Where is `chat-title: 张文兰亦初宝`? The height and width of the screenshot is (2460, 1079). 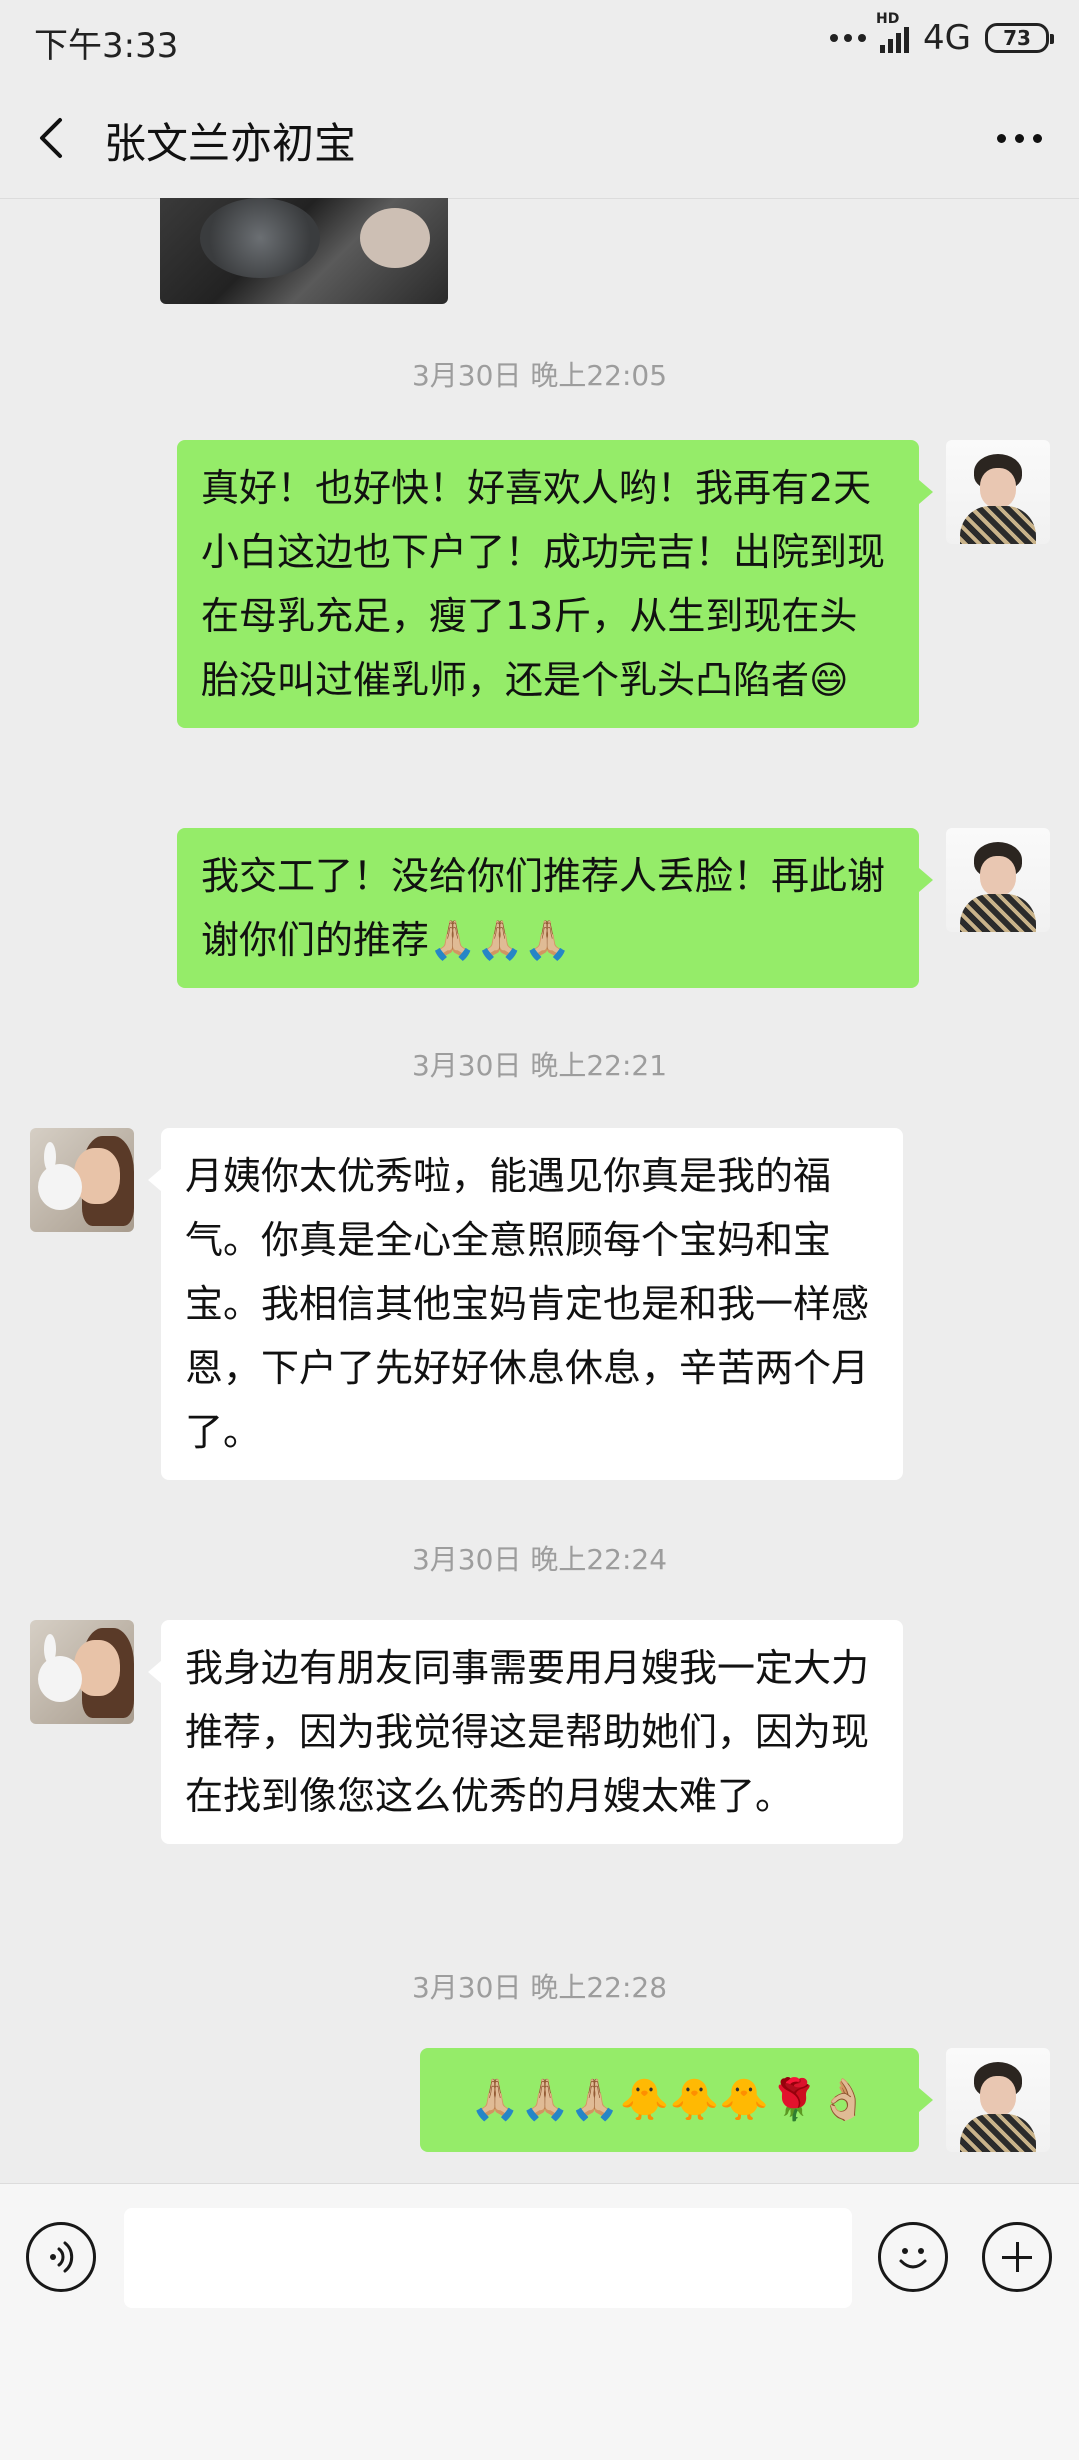
chat-title: 张文兰亦初宝 is located at coordinates (230, 143).